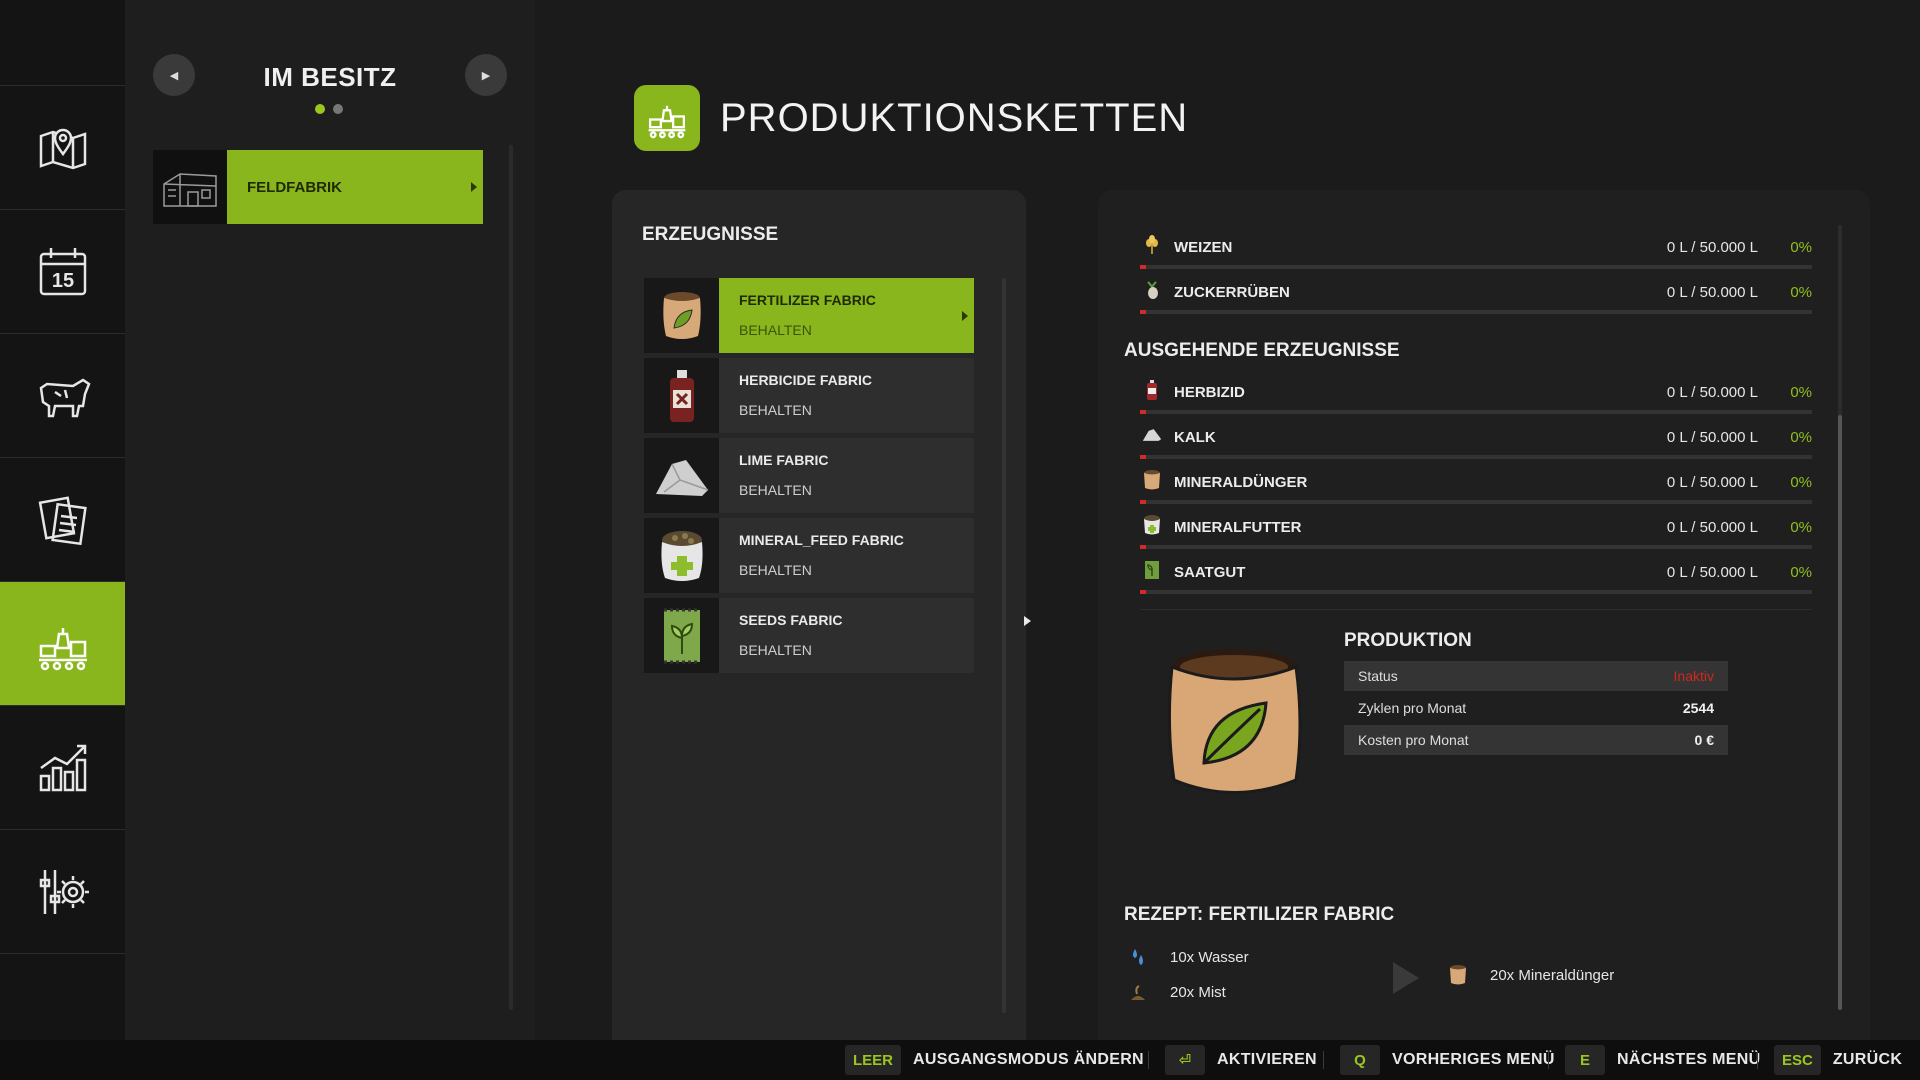 This screenshot has width=1920, height=1080. I want to click on product-item: SEEDS FABRIC BEHALTEN, so click(809, 635).